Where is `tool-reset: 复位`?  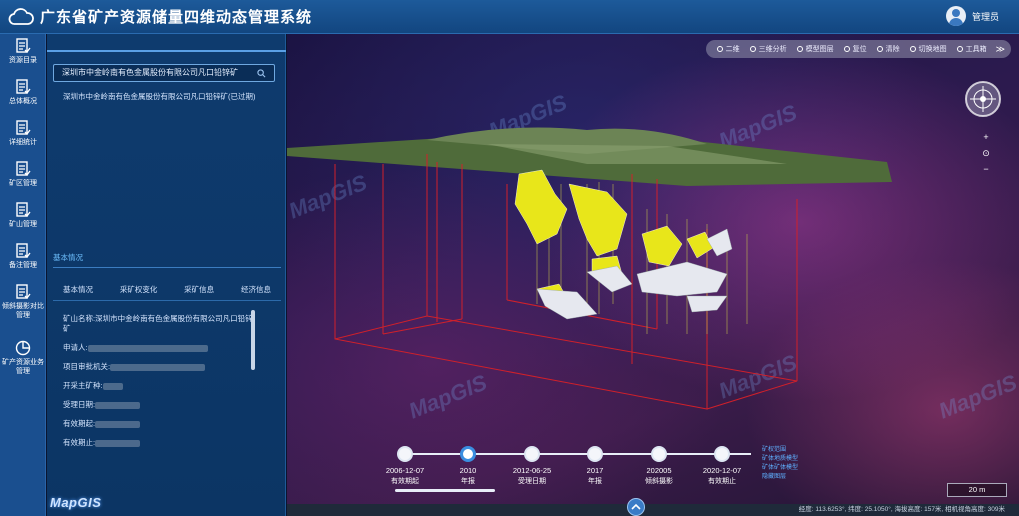 tool-reset: 复位 is located at coordinates (855, 49).